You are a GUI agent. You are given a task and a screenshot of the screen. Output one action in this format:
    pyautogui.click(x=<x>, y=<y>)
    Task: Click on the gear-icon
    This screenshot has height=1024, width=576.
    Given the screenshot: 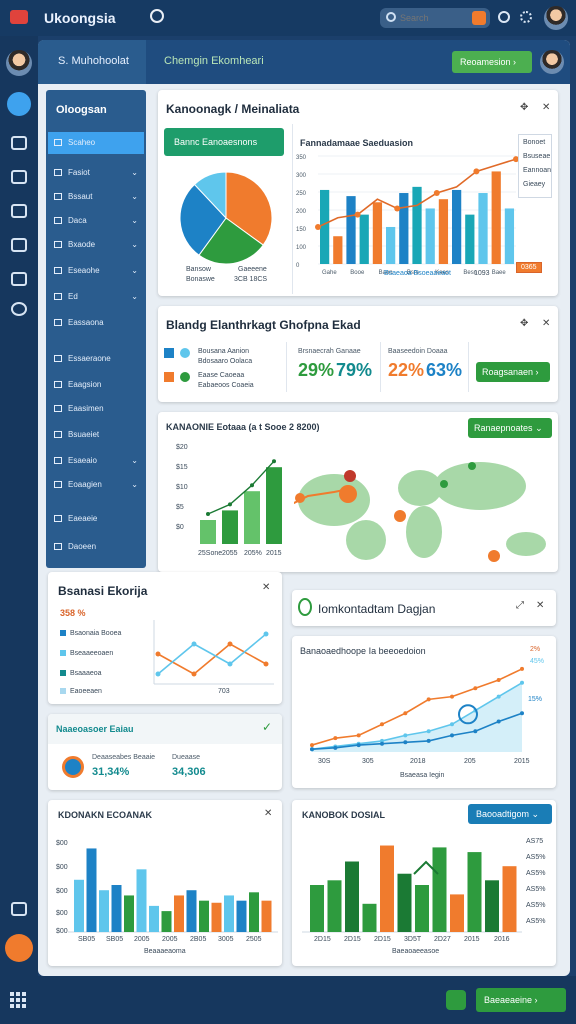 What is the action you would take?
    pyautogui.click(x=526, y=17)
    